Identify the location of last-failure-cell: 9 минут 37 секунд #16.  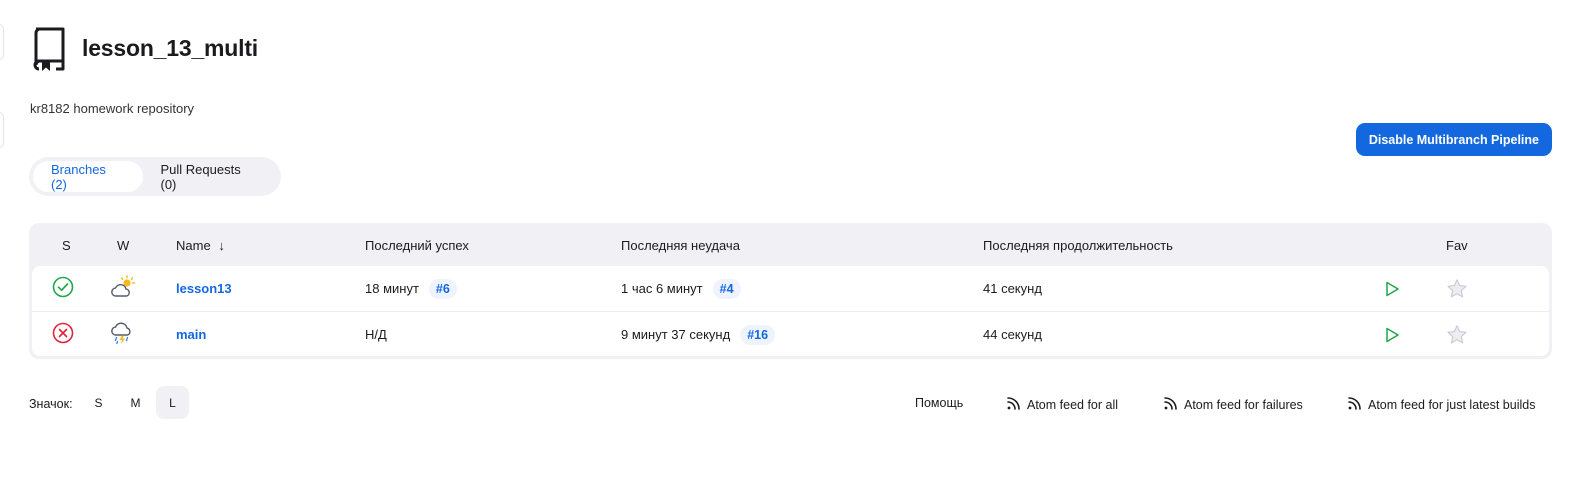
(698, 334).